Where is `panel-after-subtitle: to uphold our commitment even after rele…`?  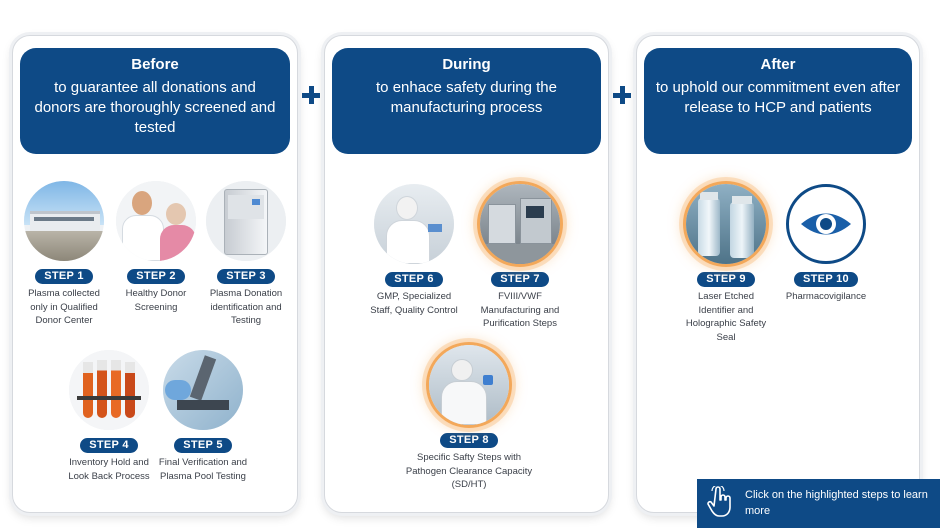 panel-after-subtitle: to uphold our commitment even after rele… is located at coordinates (778, 97).